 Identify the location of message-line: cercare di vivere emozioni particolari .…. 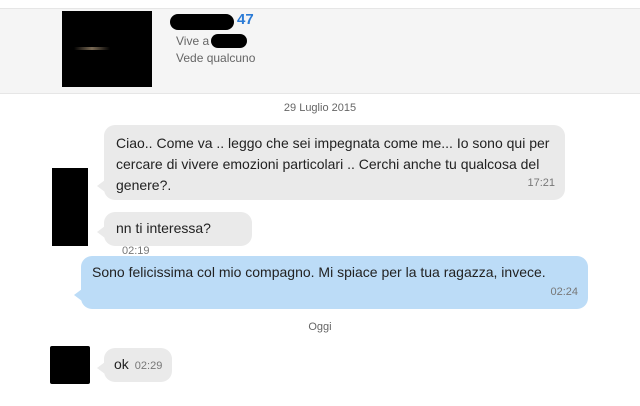
(328, 164).